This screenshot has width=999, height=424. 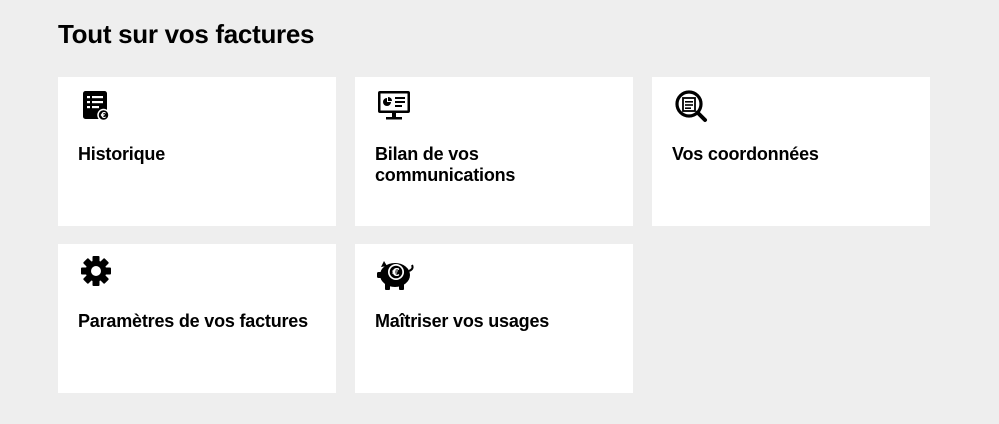 I want to click on card-maitriser-usages: € Maîtriser vos usages, so click(x=494, y=318).